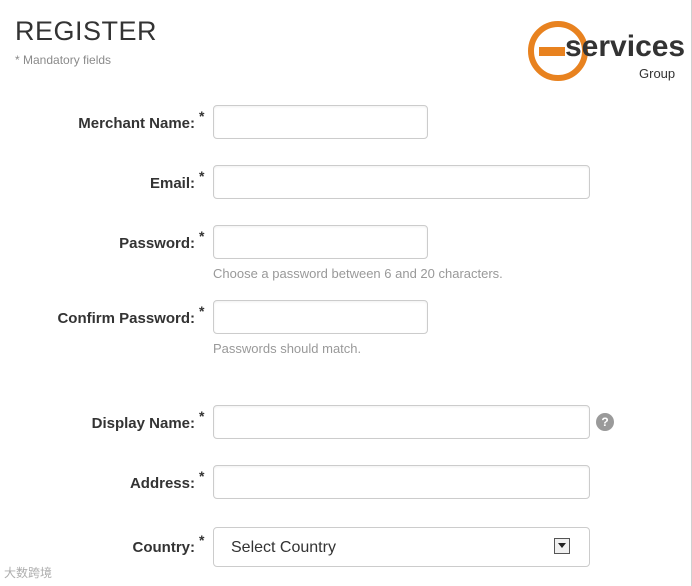 This screenshot has width=692, height=586. I want to click on confirm-password-input, so click(320, 317).